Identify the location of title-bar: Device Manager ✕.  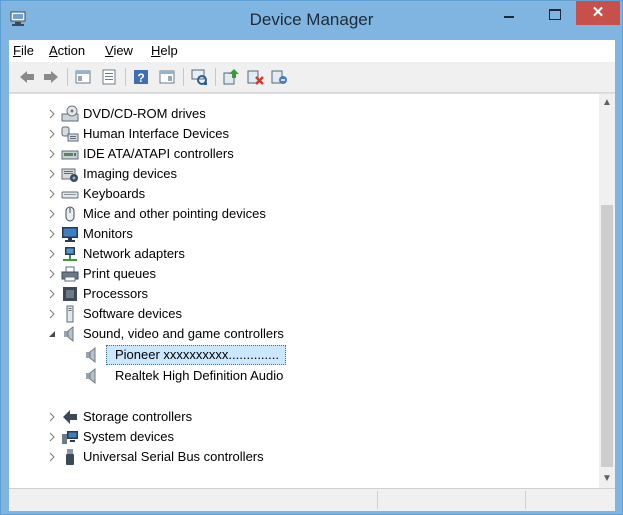
(311, 20).